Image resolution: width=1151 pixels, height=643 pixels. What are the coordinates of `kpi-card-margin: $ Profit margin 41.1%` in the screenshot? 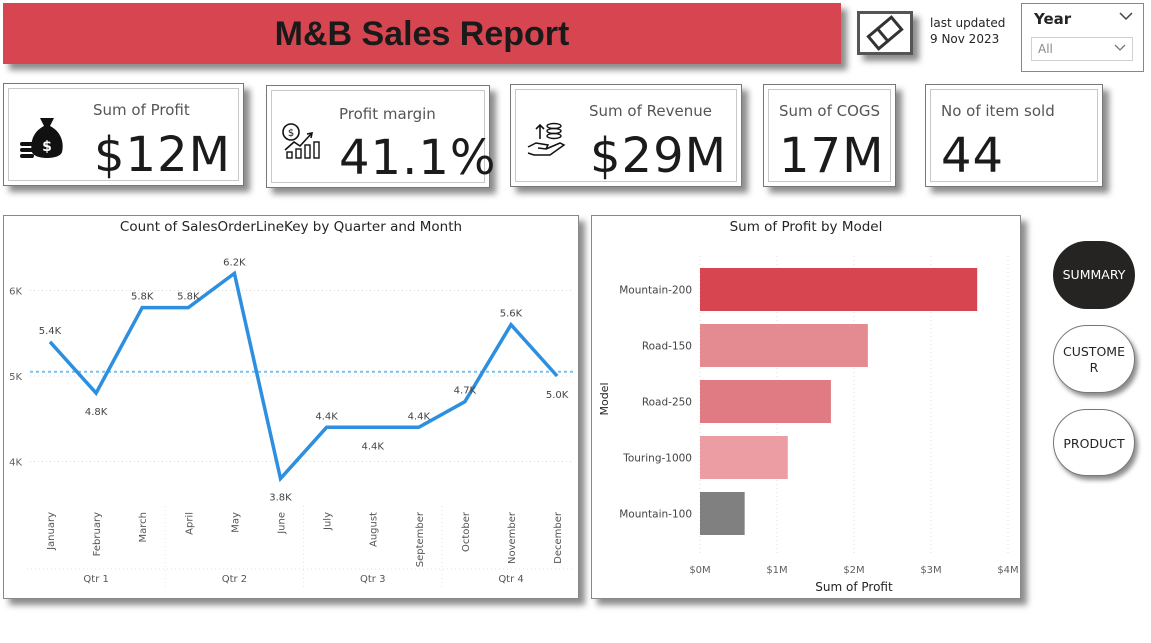 It's located at (380, 136).